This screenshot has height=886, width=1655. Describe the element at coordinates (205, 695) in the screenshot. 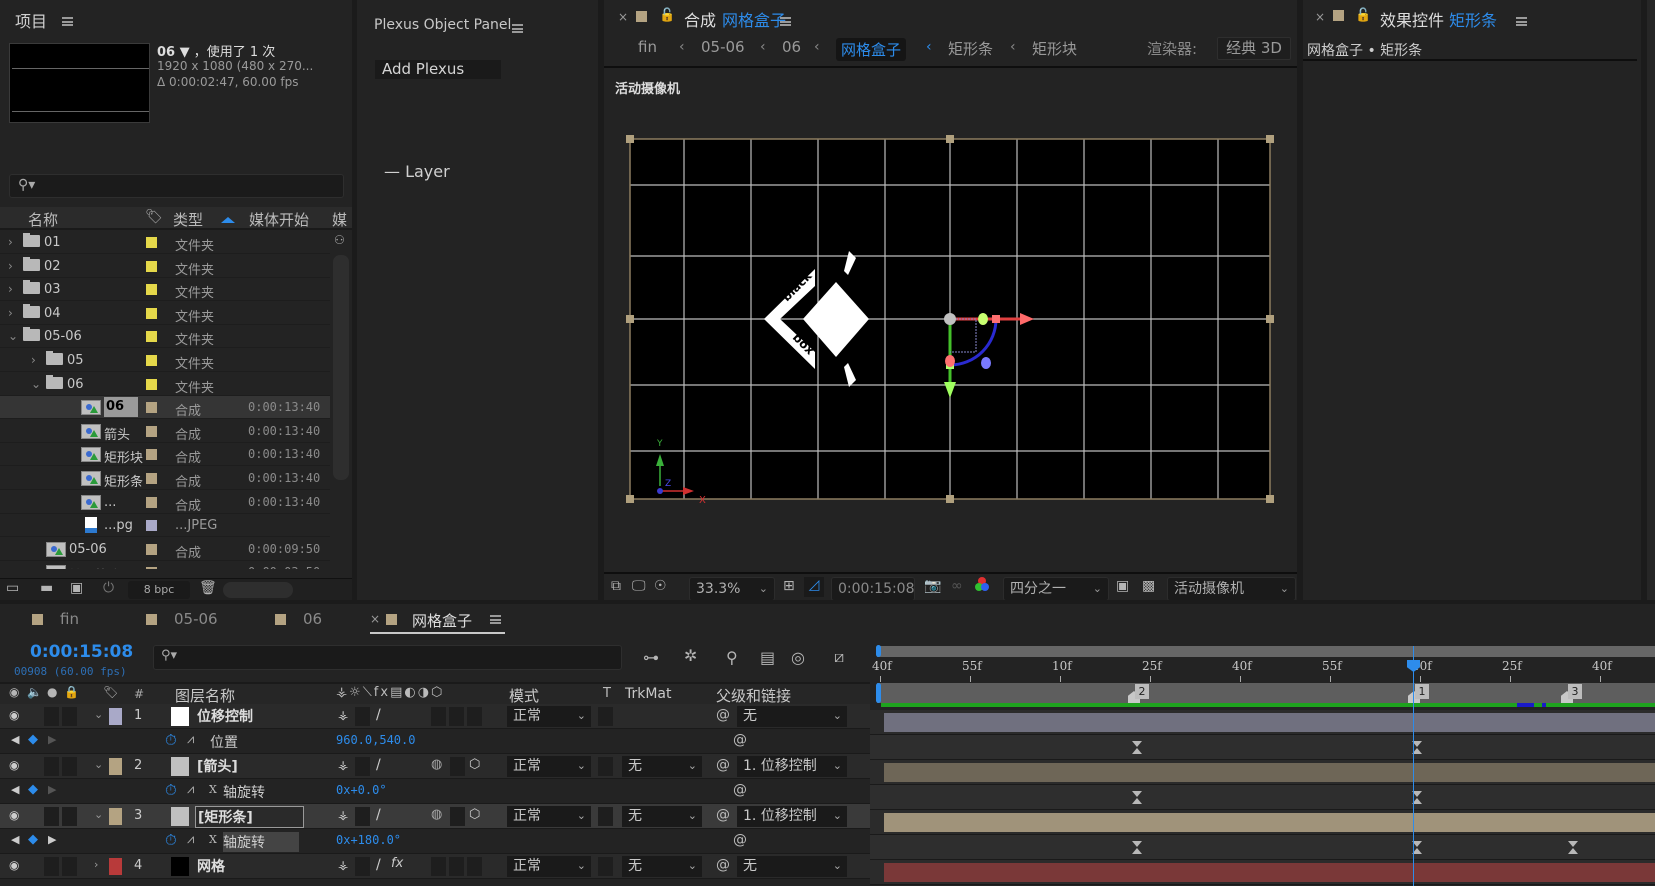

I see `column-layer-name: 图层名称` at that location.